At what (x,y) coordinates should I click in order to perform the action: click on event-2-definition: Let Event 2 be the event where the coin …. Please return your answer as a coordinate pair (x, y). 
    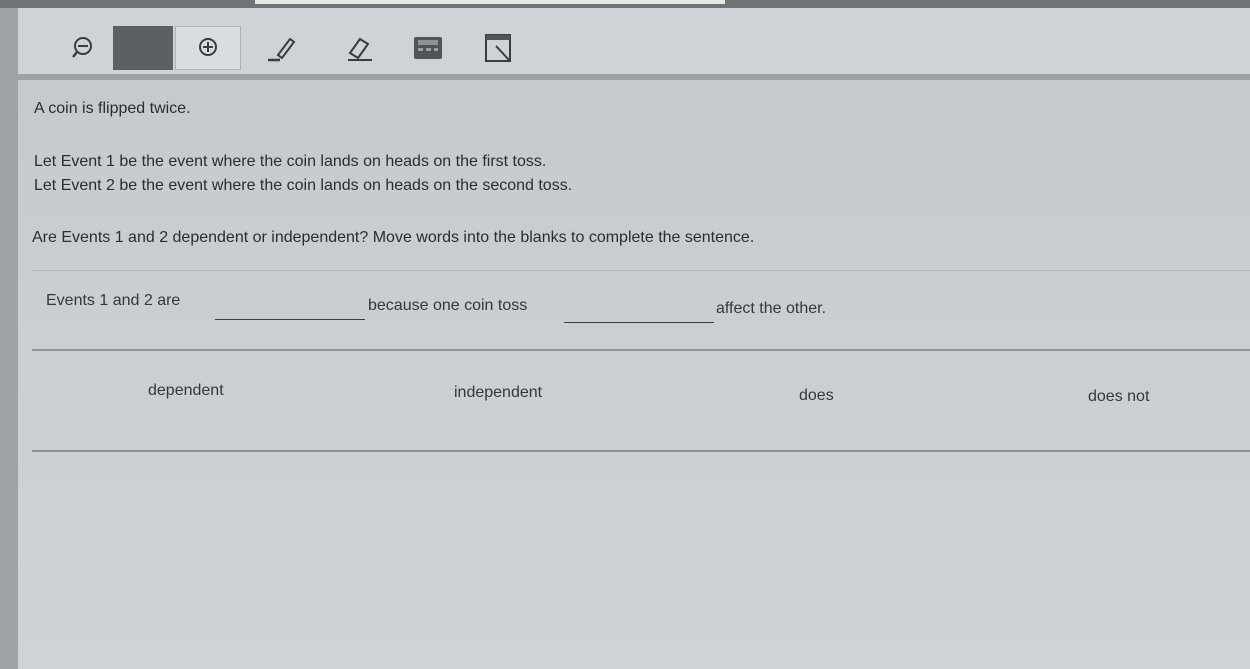
    Looking at the image, I should click on (303, 185).